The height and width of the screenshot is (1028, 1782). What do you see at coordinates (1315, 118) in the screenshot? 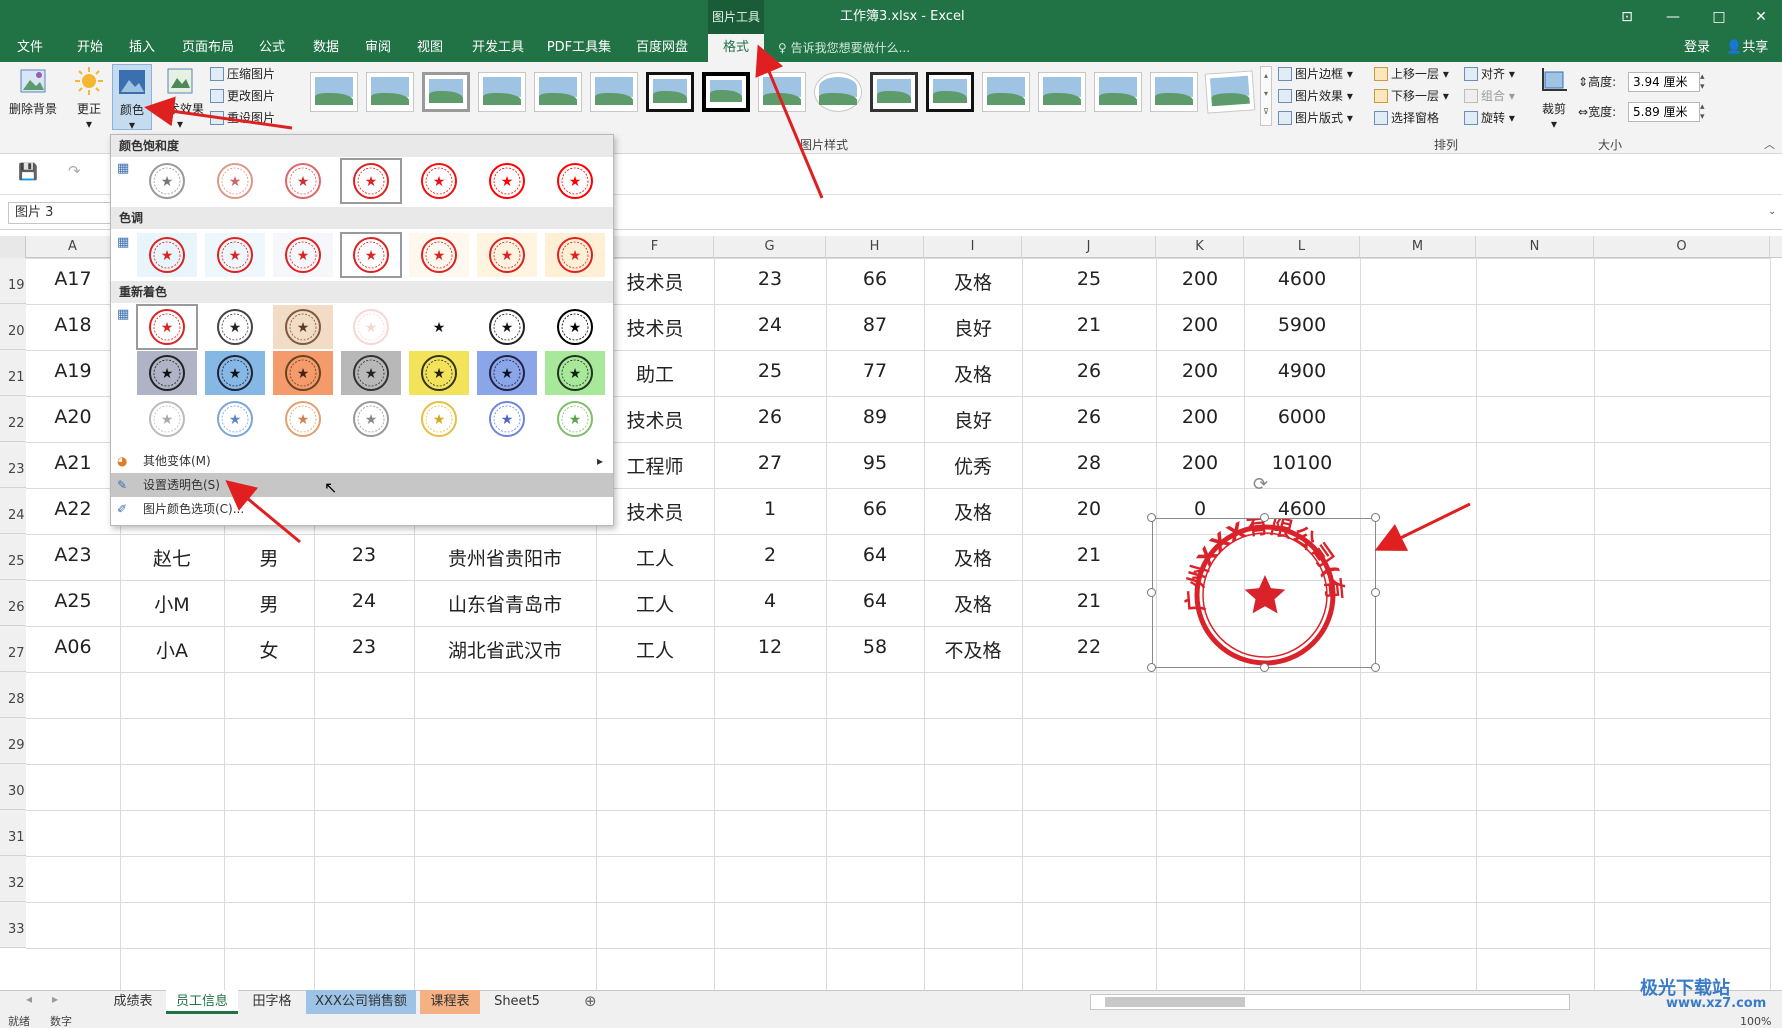
I see `picture-layout-button: 图片版式 ▾` at bounding box center [1315, 118].